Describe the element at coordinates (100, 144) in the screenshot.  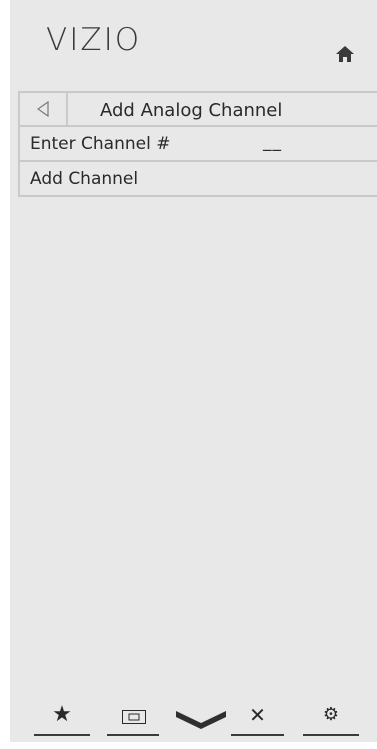
I see `enter-channel-label: Enter Channel #` at that location.